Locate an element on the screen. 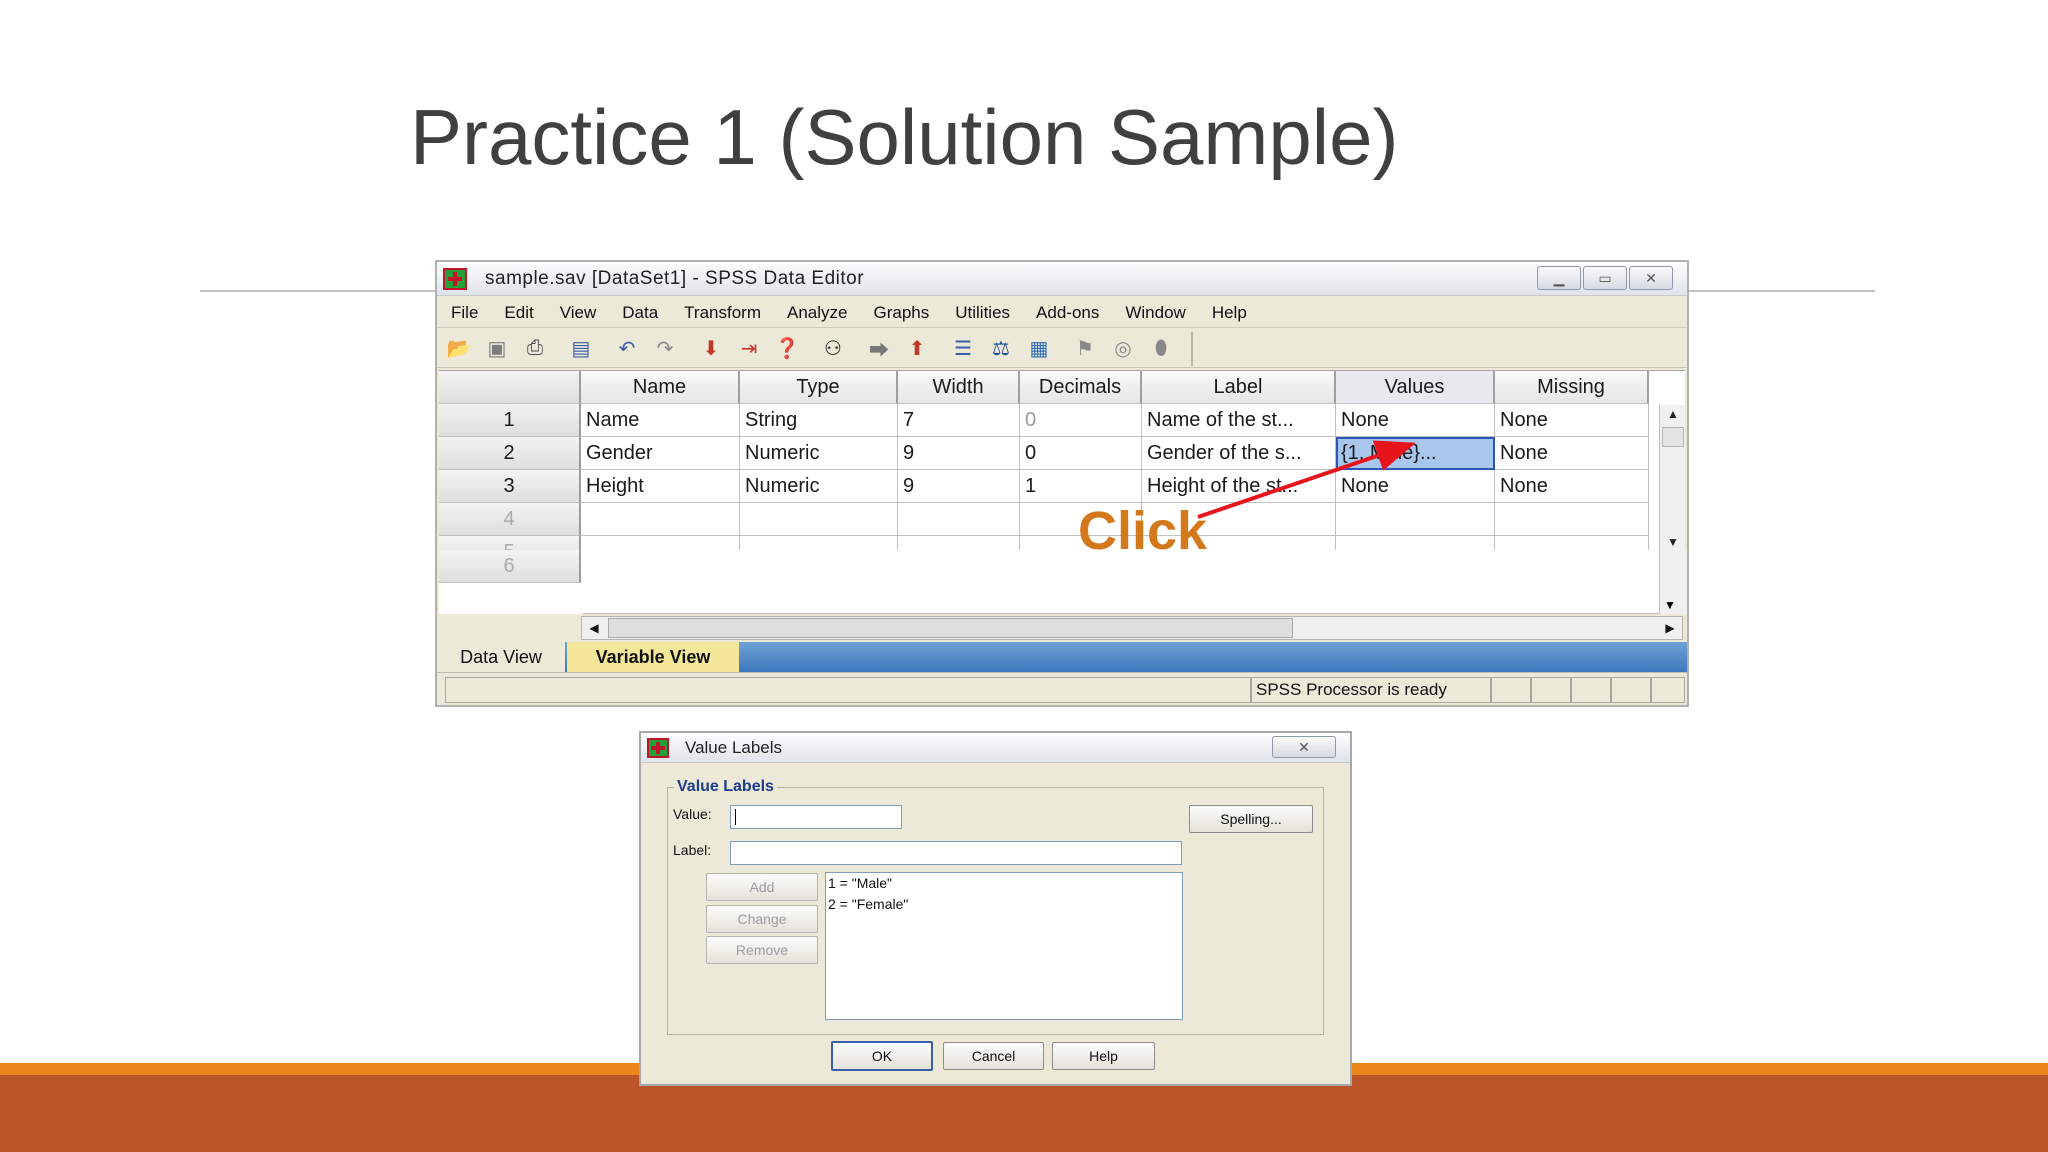  open-folder-icon: 📂 is located at coordinates (459, 349).